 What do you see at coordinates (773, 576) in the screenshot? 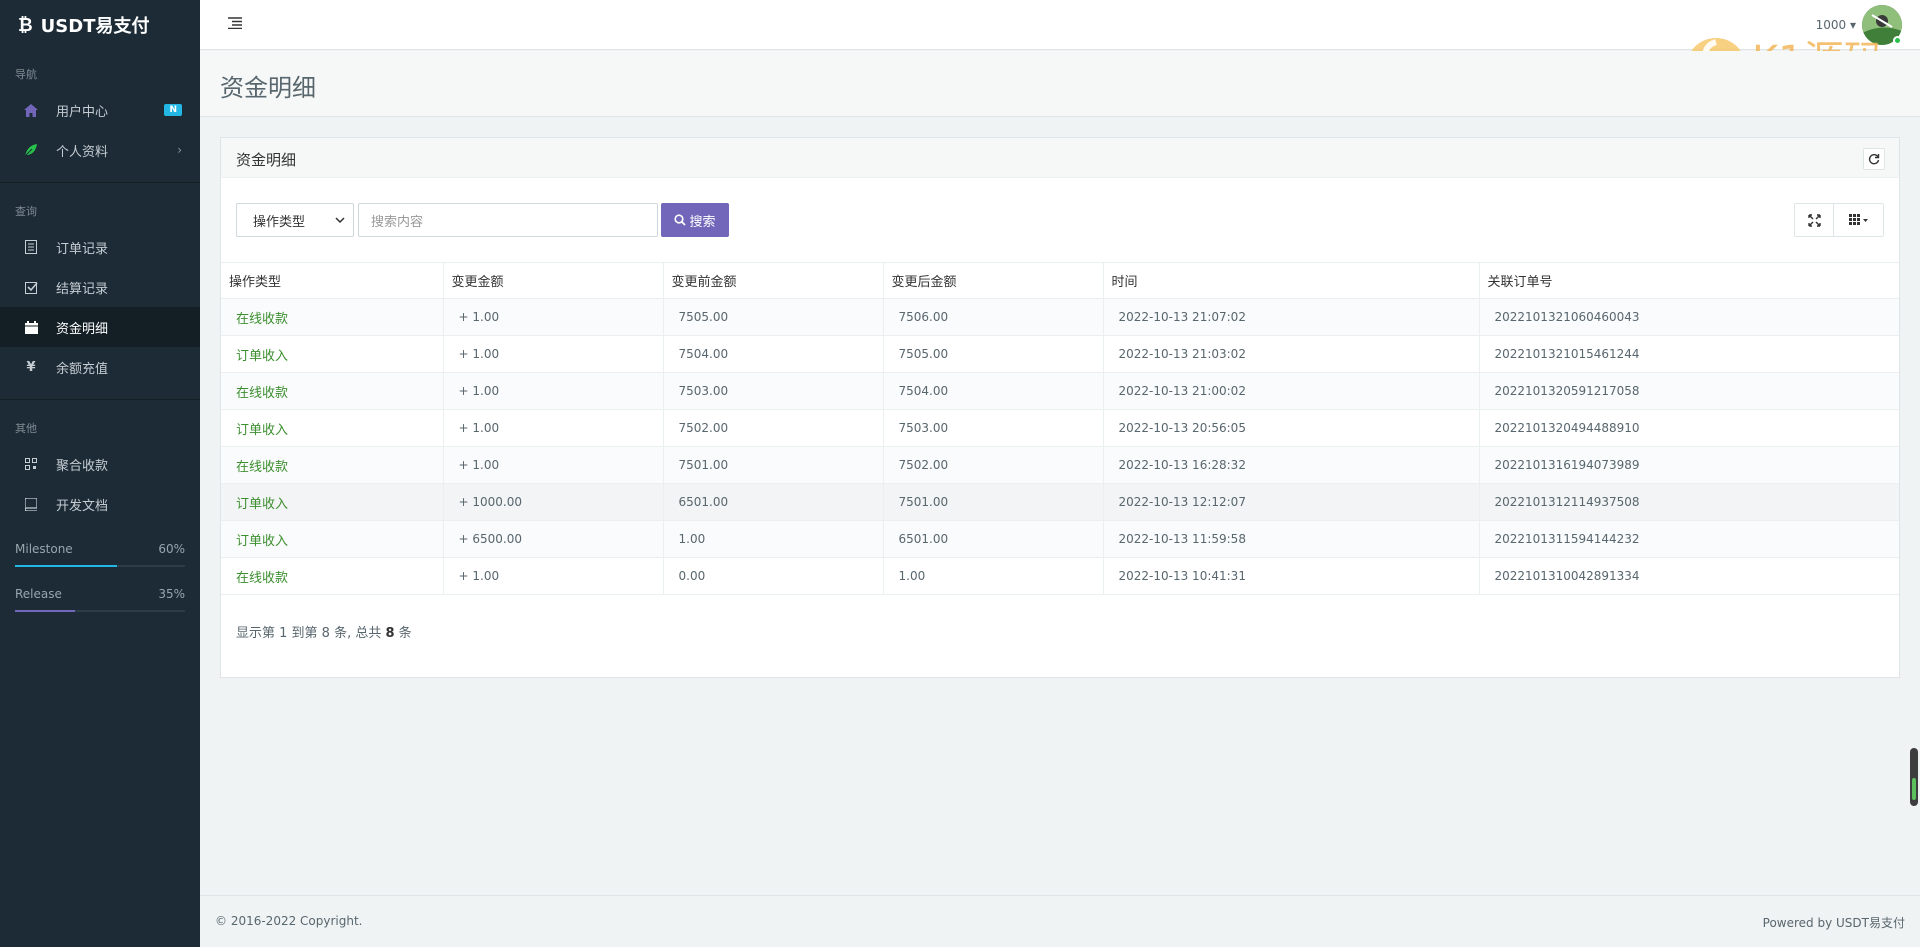
I see `cell-before-amount: 0.00` at bounding box center [773, 576].